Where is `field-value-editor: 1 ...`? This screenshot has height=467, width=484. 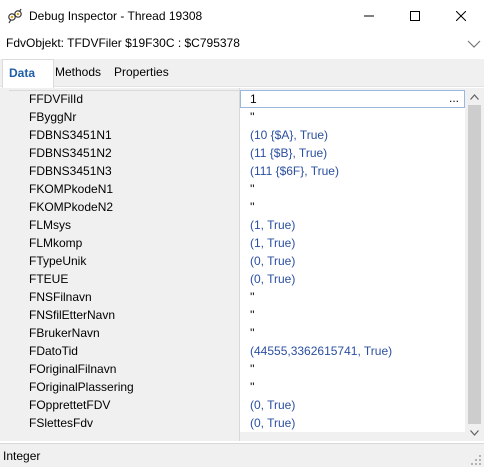
field-value-editor: 1 ... is located at coordinates (352, 99).